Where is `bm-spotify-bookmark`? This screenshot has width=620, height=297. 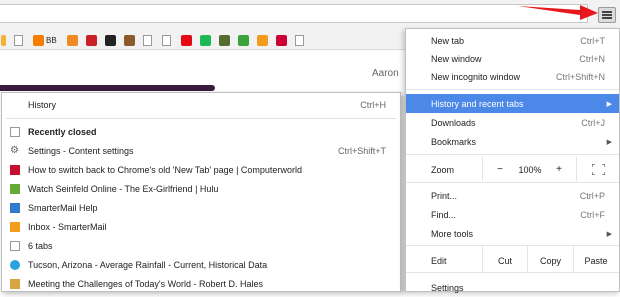
bm-spotify-bookmark is located at coordinates (205, 40).